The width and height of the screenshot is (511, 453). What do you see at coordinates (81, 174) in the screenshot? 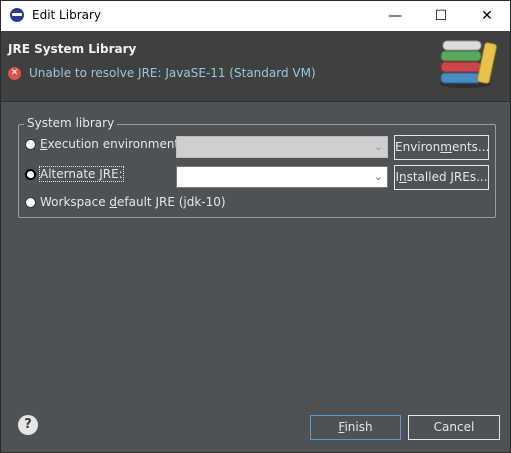
I see `radio-label: Alternate JRE:` at bounding box center [81, 174].